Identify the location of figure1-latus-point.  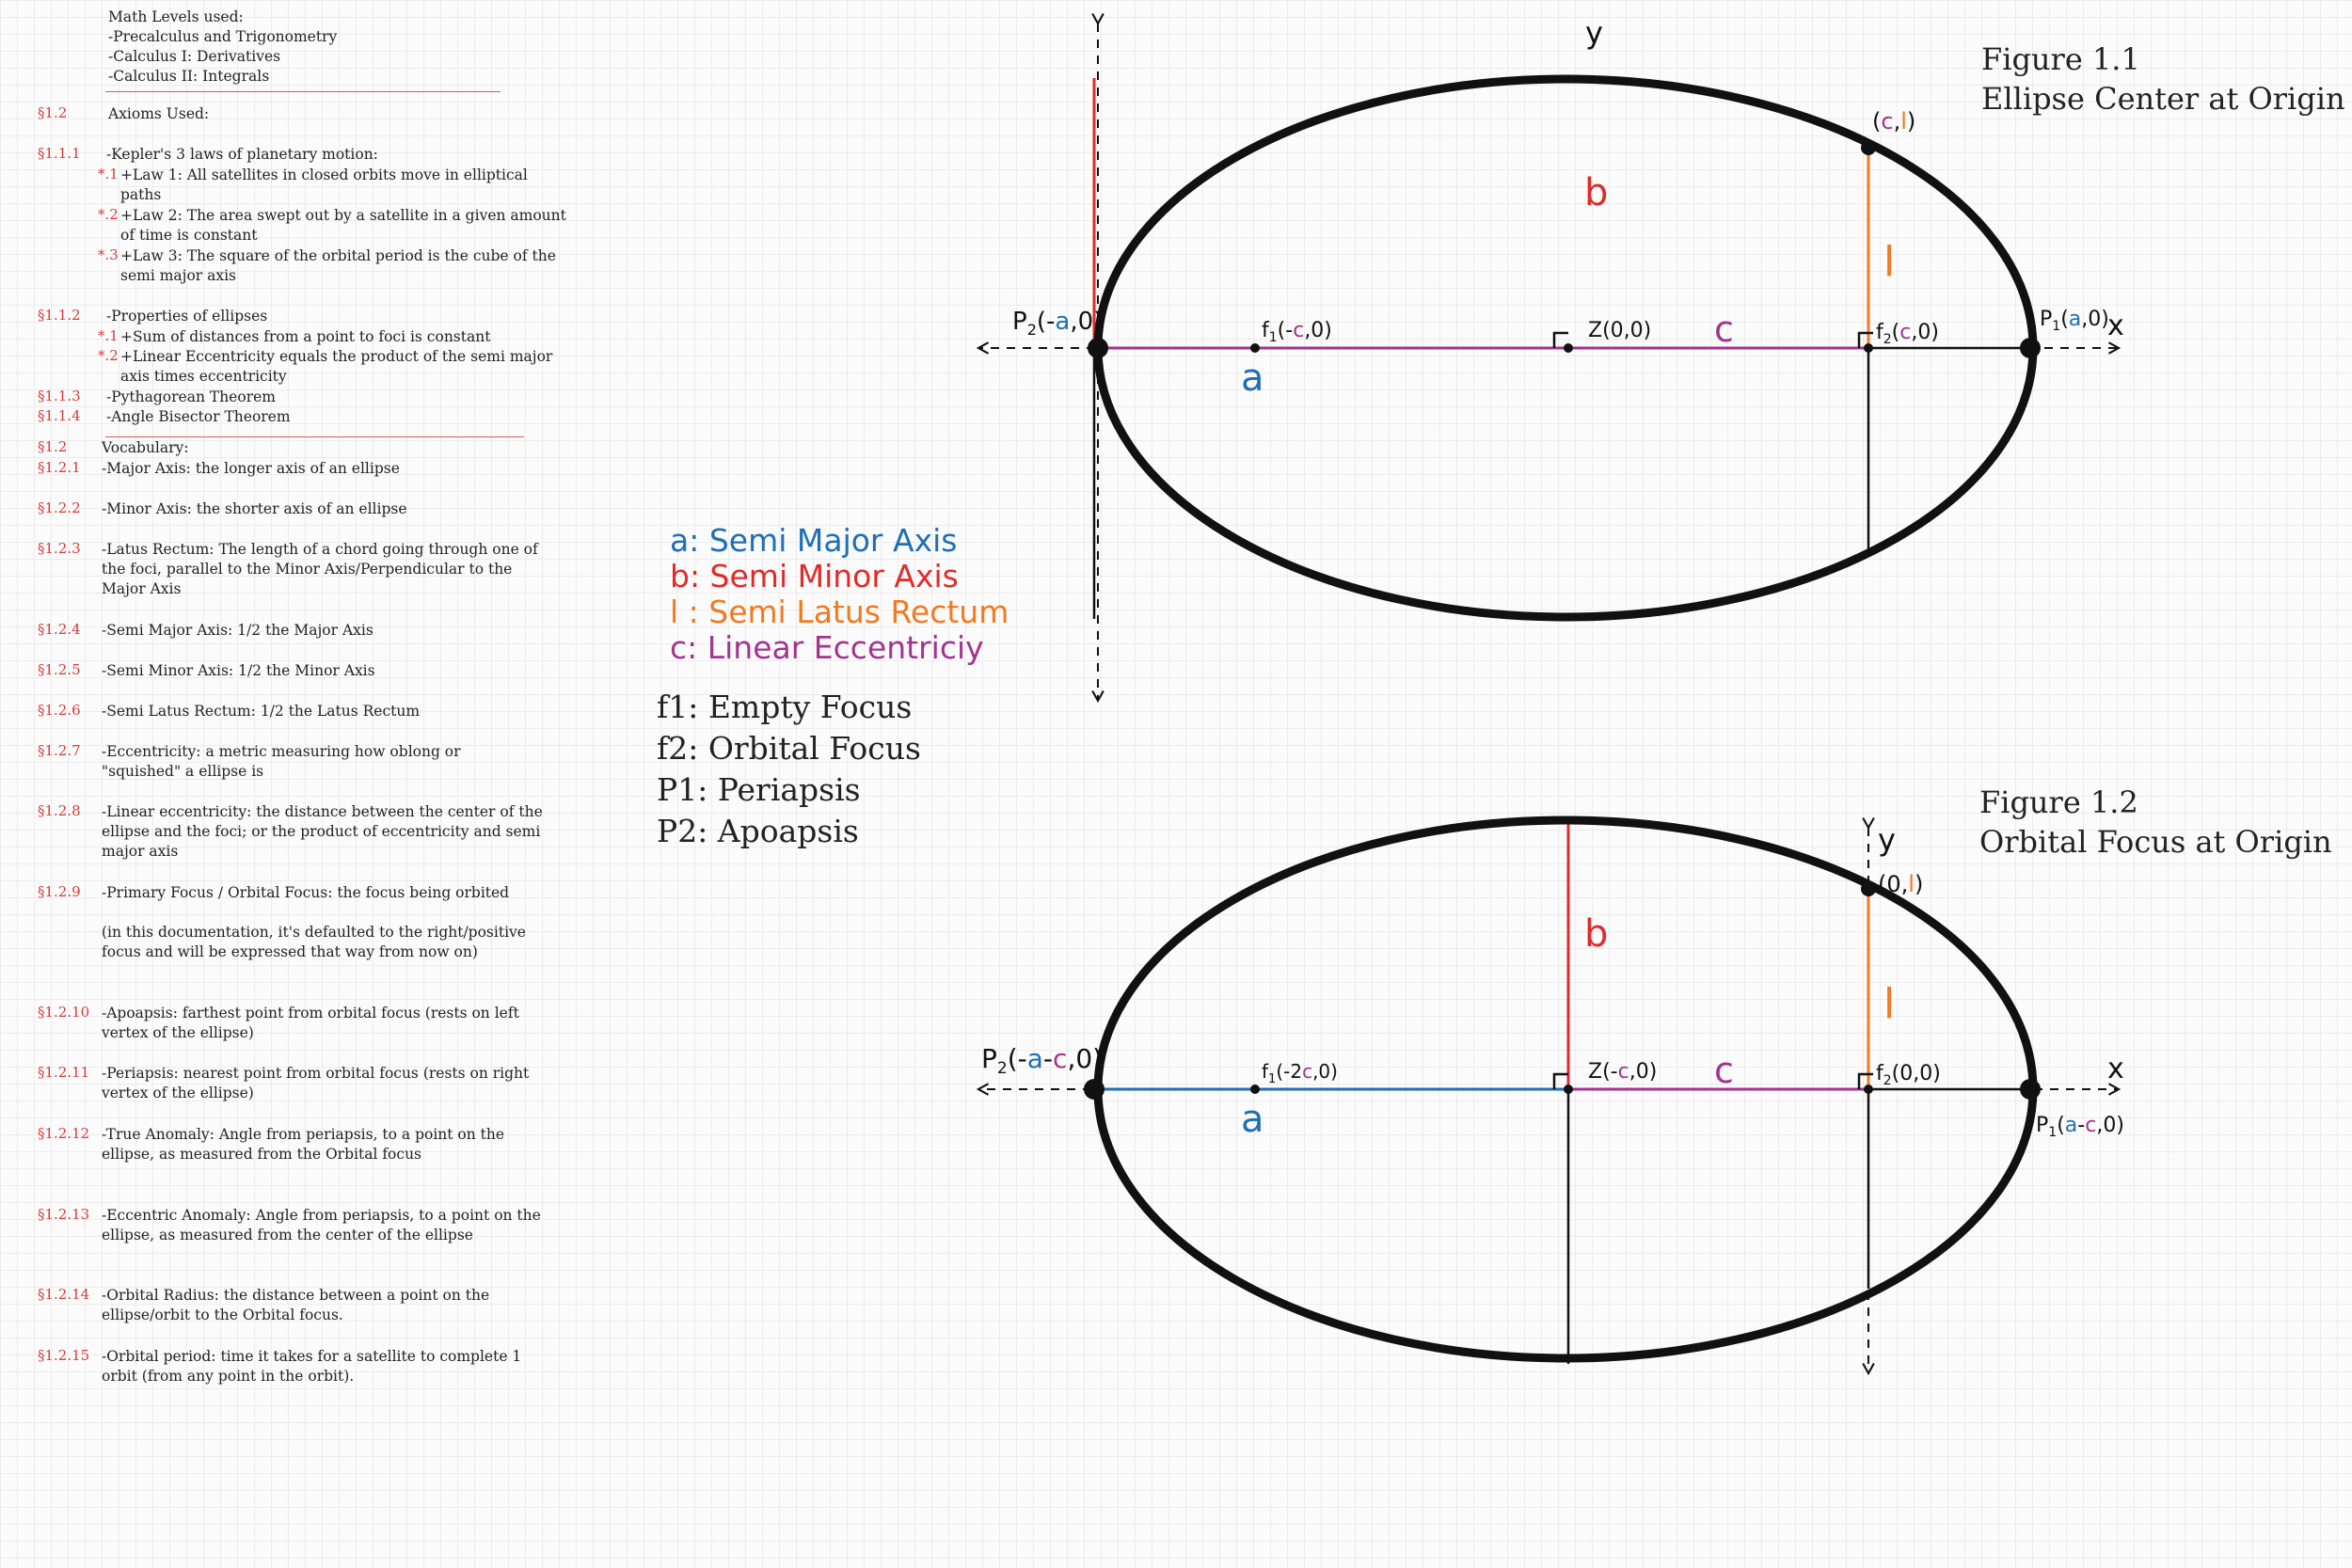
(1868, 147).